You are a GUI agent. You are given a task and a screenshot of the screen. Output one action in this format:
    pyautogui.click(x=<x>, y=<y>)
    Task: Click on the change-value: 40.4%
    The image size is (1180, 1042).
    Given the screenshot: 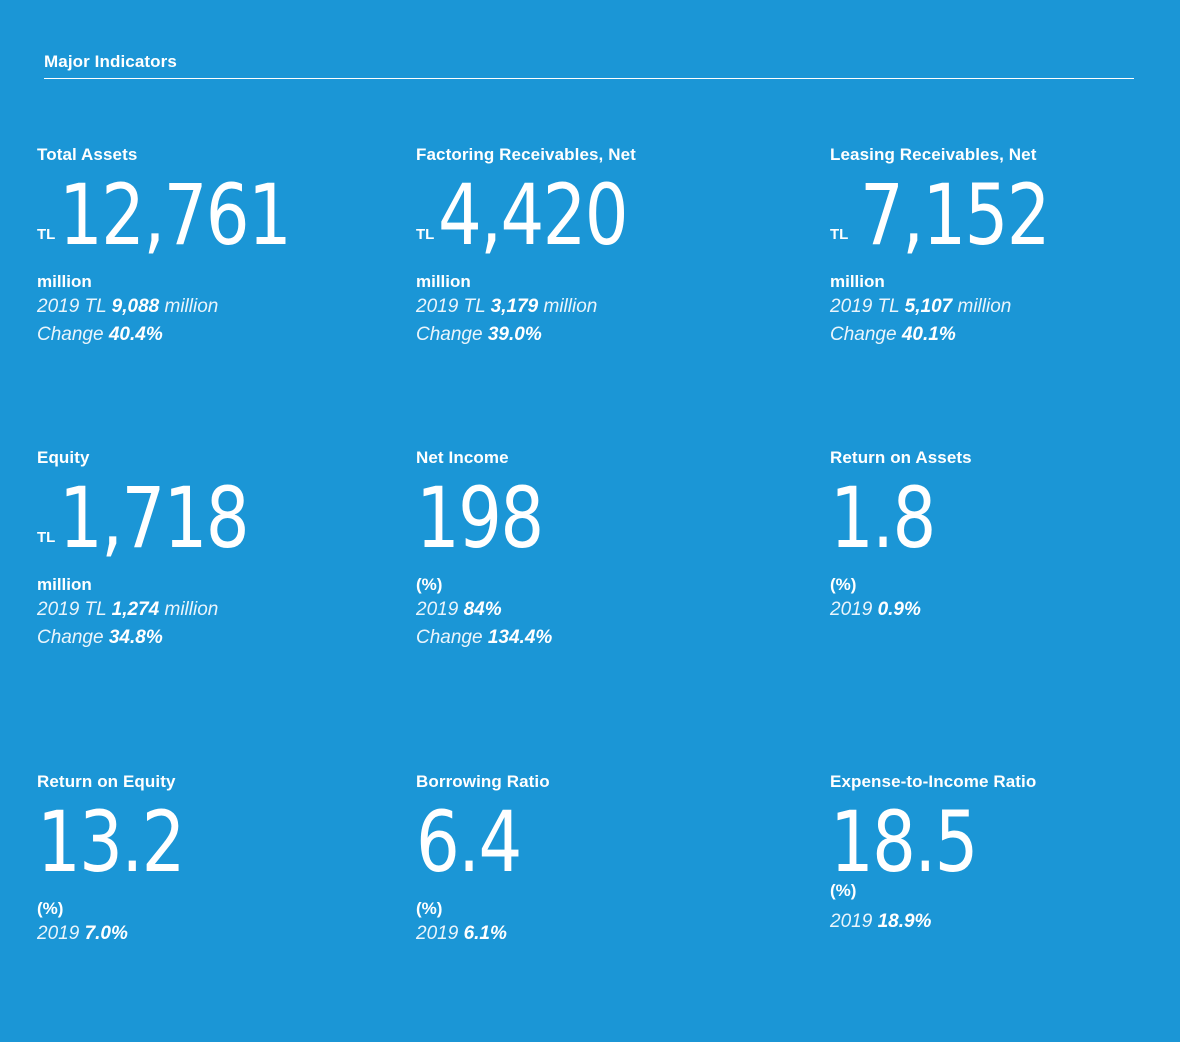 What is the action you would take?
    pyautogui.click(x=135, y=334)
    